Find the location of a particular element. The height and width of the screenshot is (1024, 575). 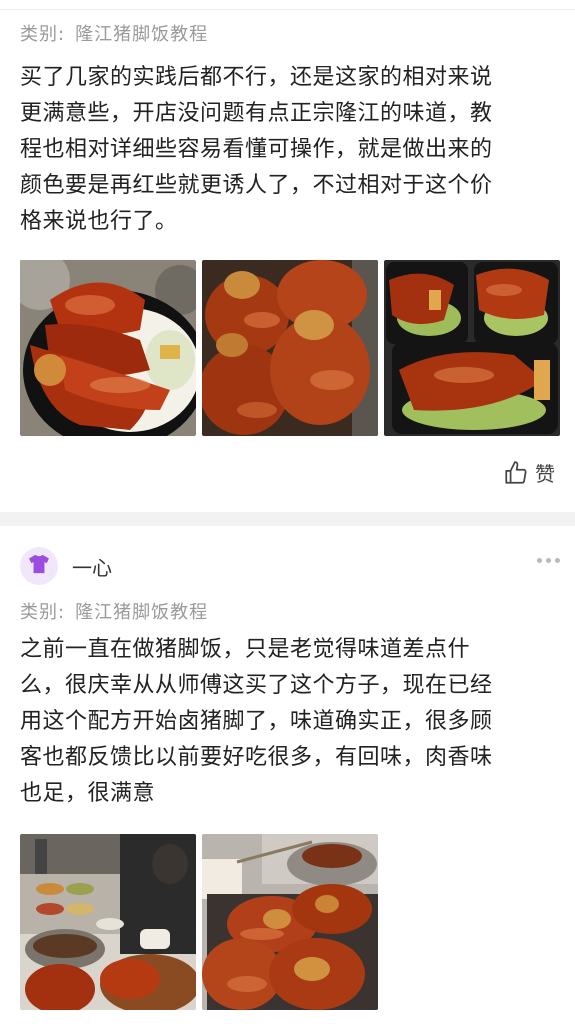

tshirt-icon is located at coordinates (39, 566).